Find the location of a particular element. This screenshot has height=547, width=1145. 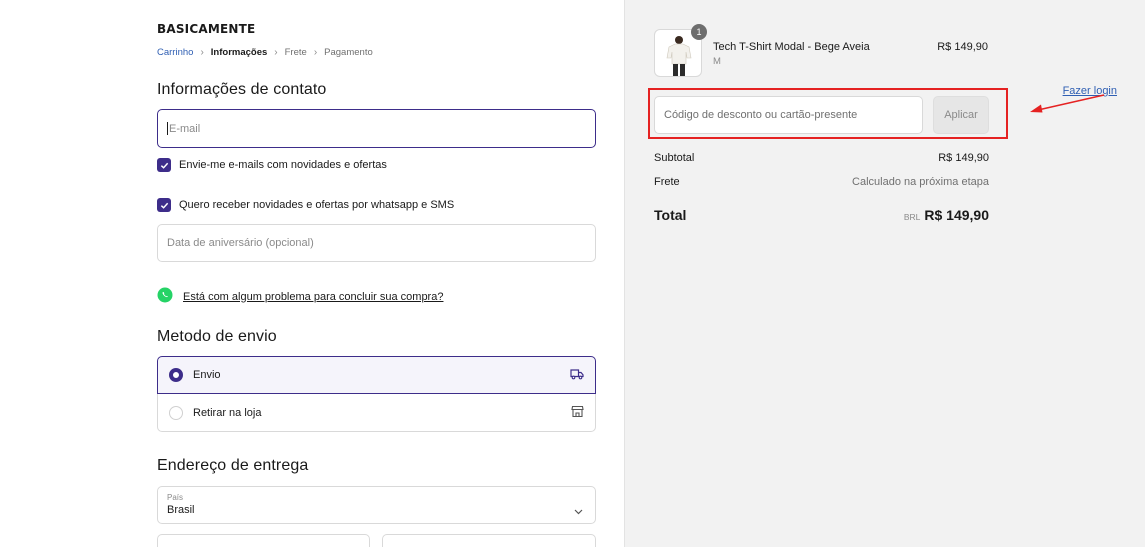

email-opt-in: Envie-me e-mails com novidades e ofertas is located at coordinates (272, 165).